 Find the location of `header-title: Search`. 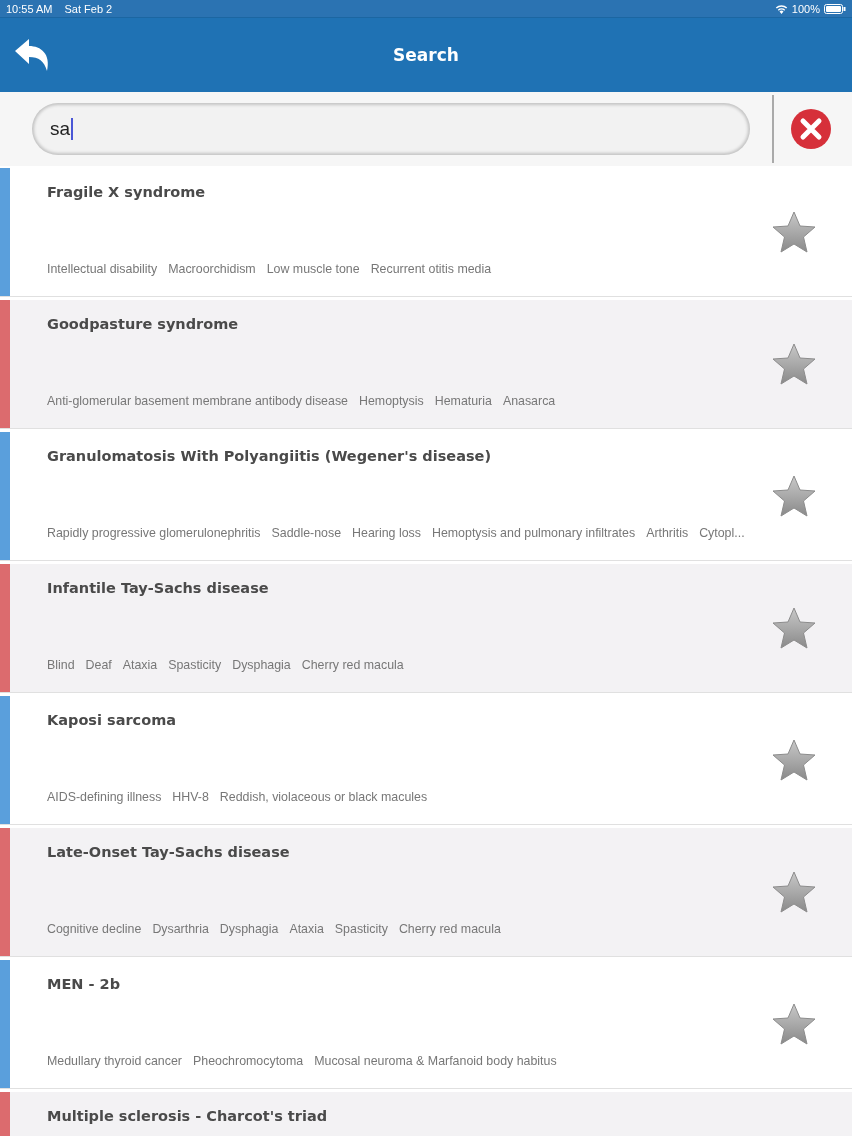

header-title: Search is located at coordinates (426, 55).